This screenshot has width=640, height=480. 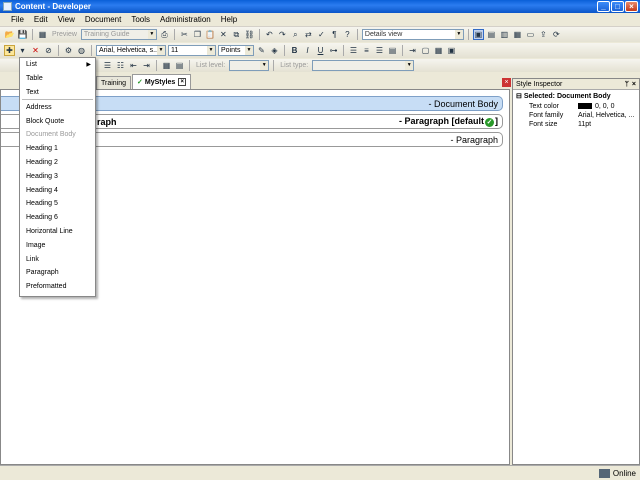 I want to click on justify-icon: ▤, so click(x=392, y=50).